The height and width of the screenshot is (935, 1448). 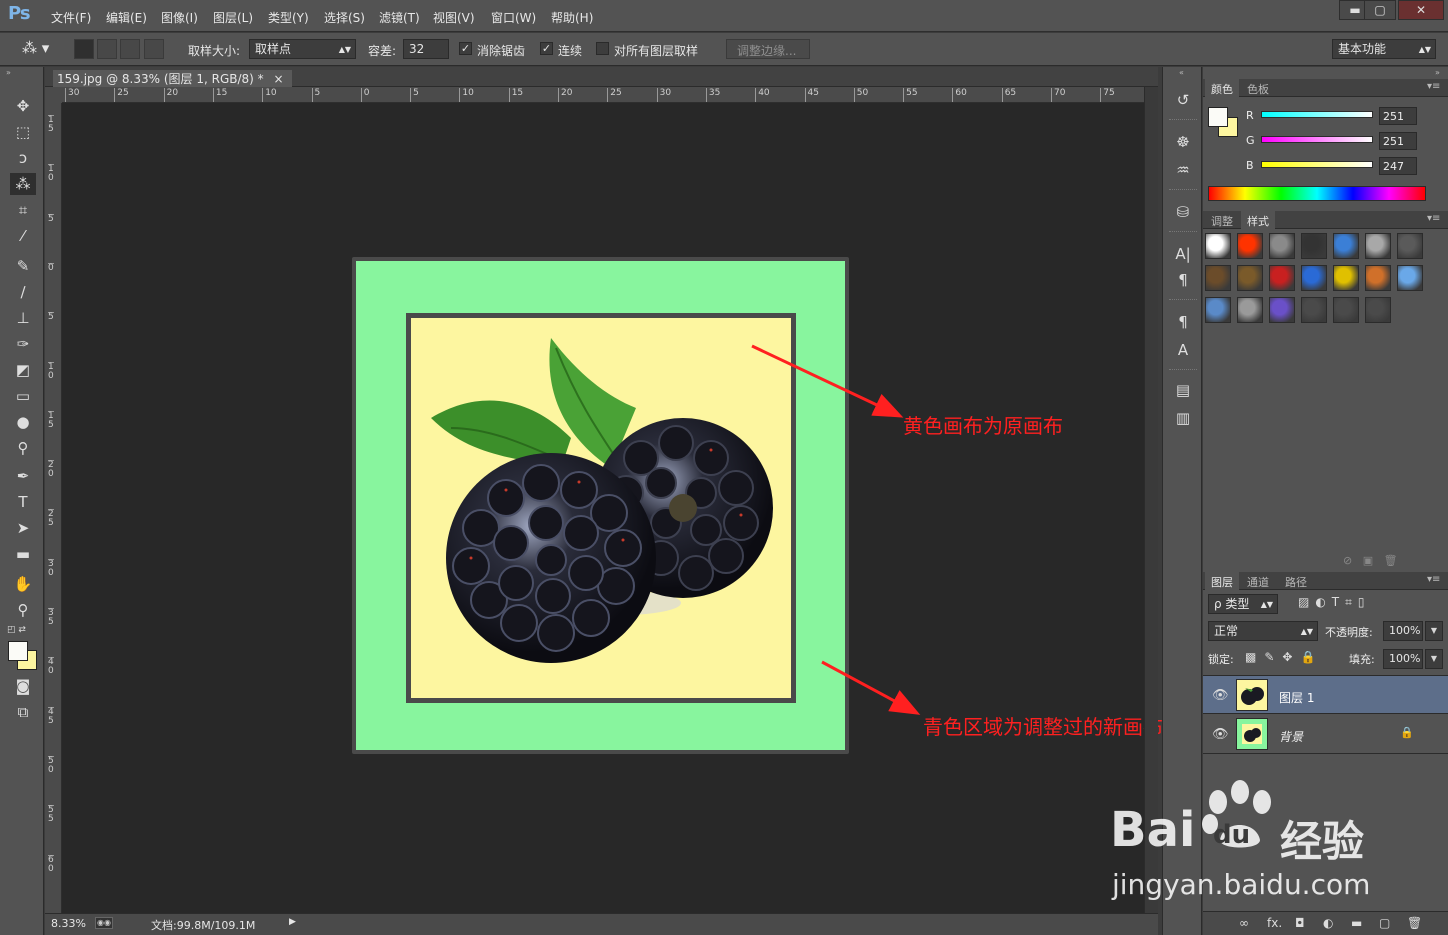 I want to click on tab-color: 颜色, so click(x=1222, y=88).